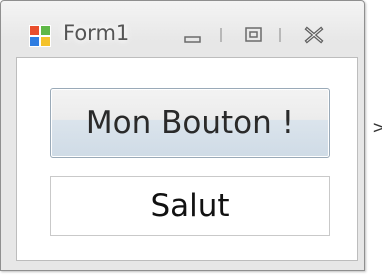 This screenshot has height=275, width=382. What do you see at coordinates (254, 35) in the screenshot?
I see `maximize-icon` at bounding box center [254, 35].